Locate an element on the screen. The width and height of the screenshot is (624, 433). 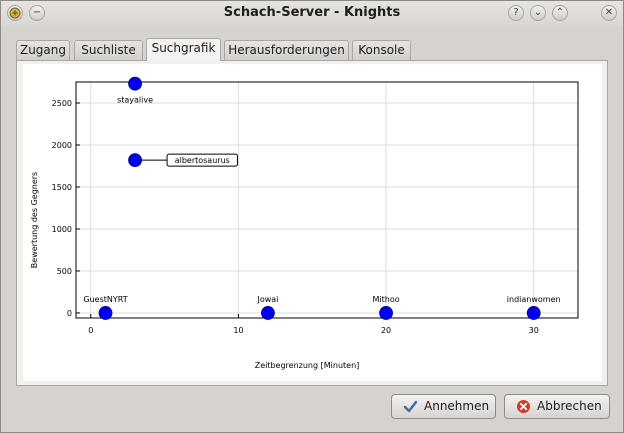
x-tick-label: 10 is located at coordinates (238, 330).